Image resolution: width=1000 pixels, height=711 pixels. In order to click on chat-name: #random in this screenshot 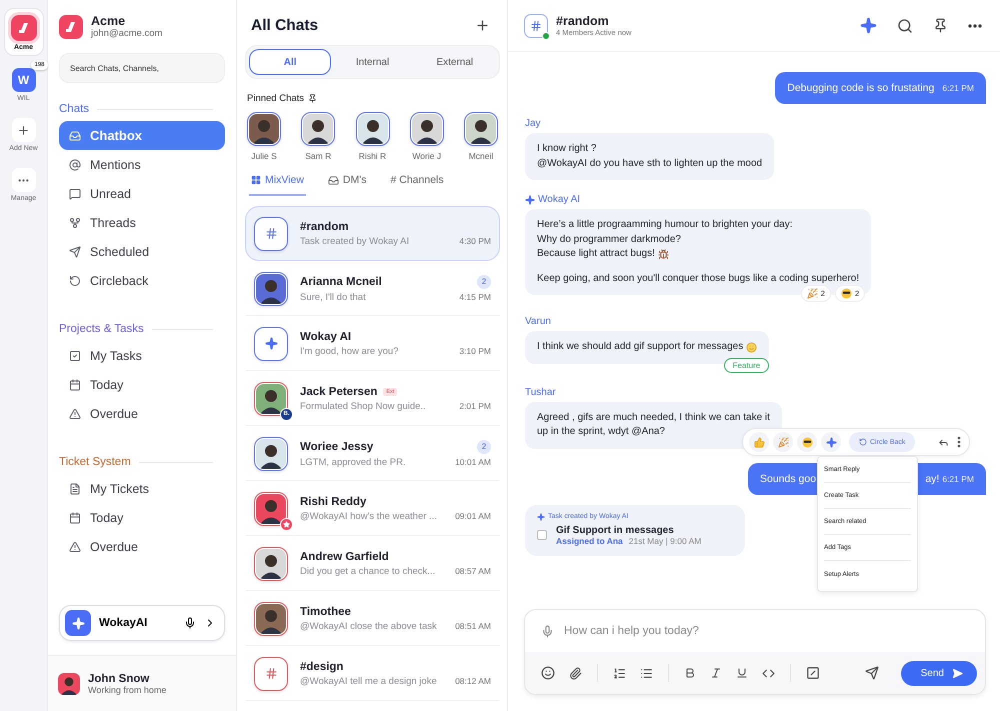, I will do `click(324, 226)`.